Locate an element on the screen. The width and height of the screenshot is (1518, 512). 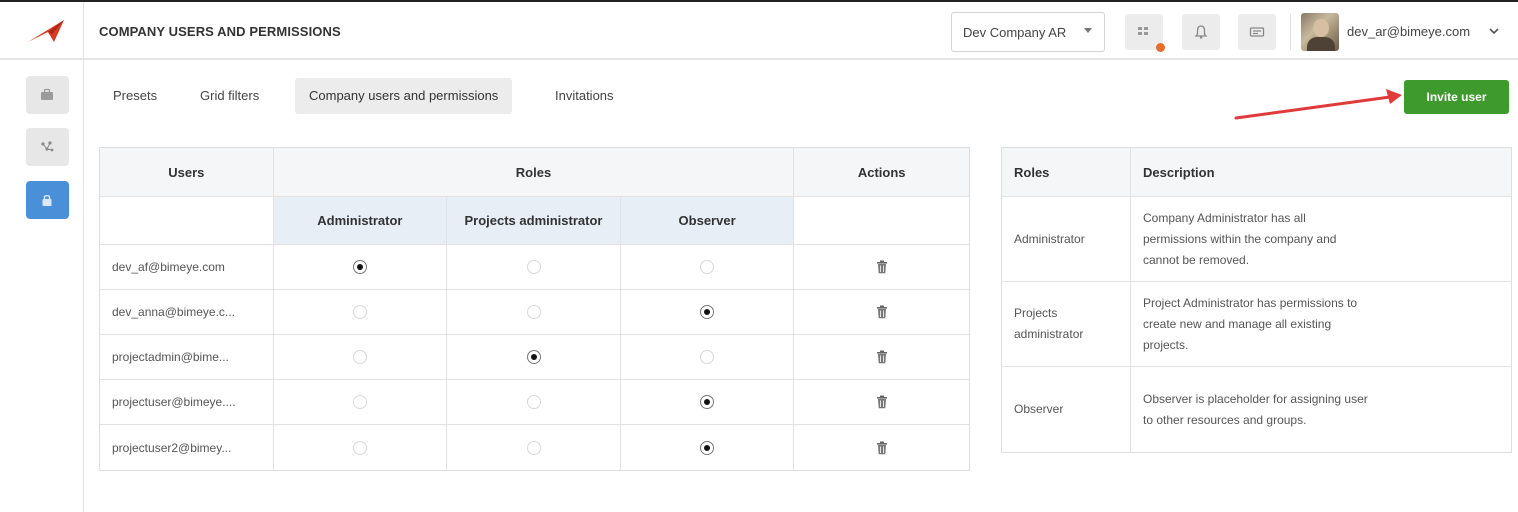
role-name-cell: Projects administrator is located at coordinates (1066, 324).